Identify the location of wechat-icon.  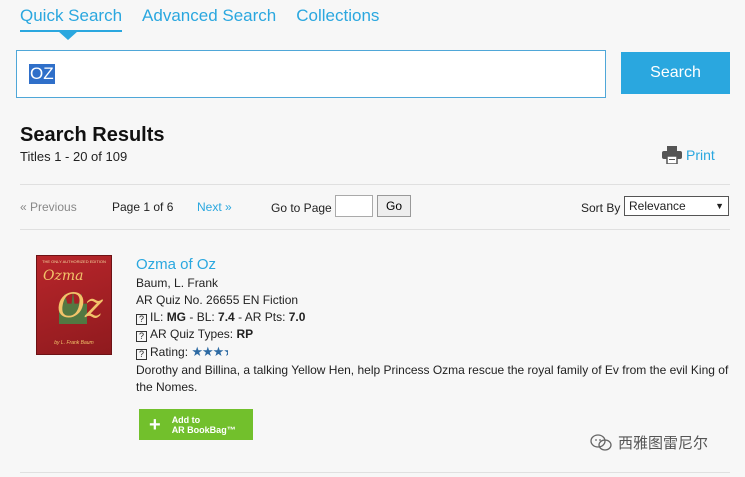
(601, 442).